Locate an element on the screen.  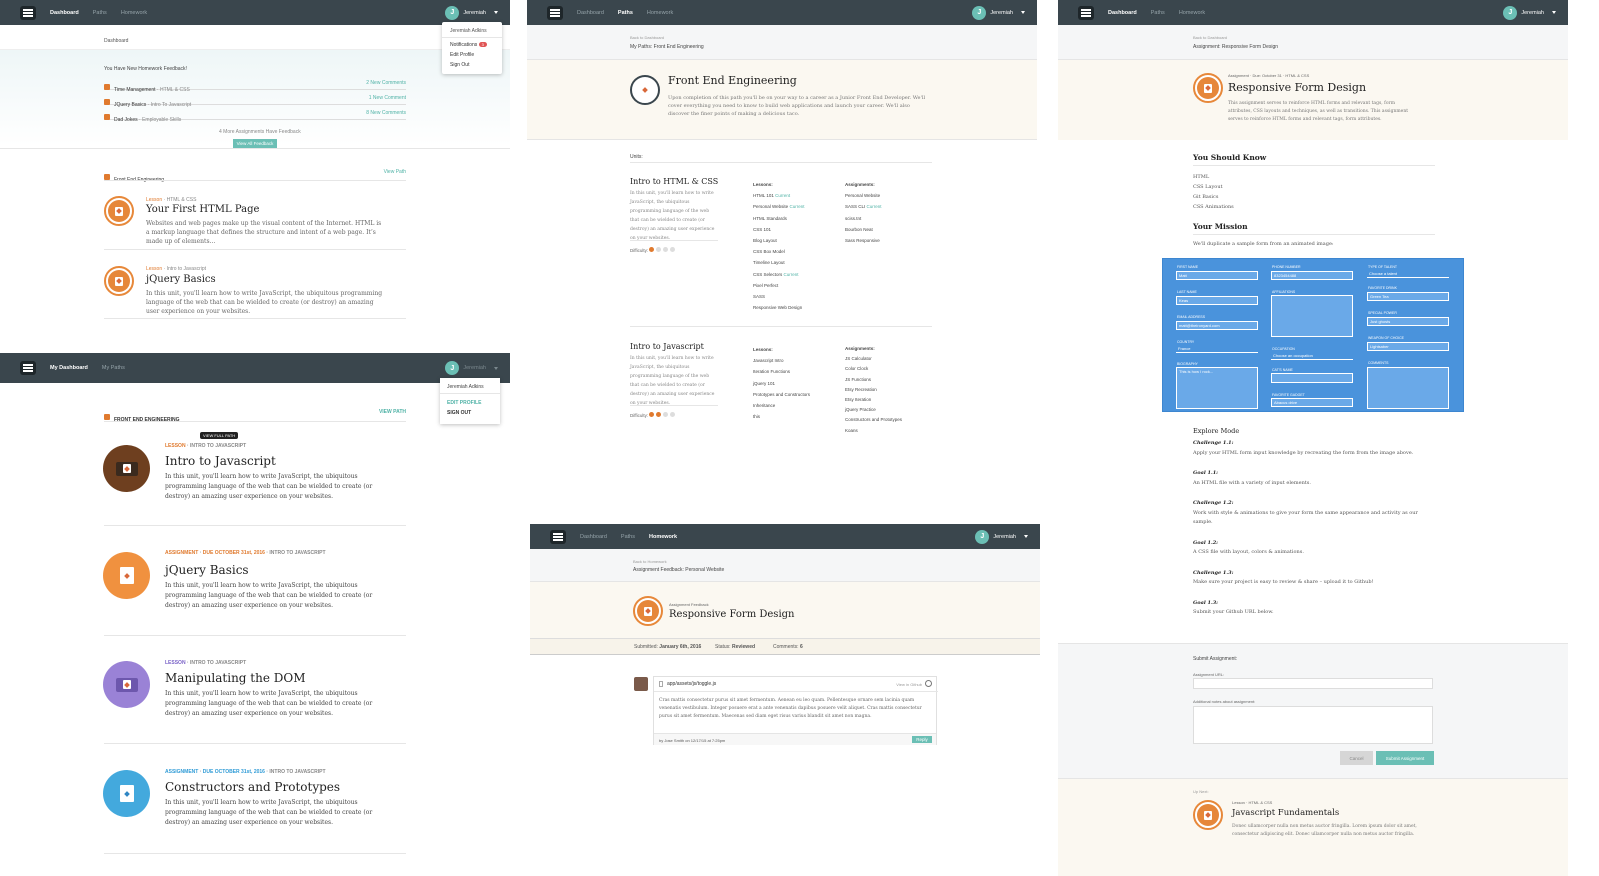
assignment-url-input is located at coordinates (1313, 683).